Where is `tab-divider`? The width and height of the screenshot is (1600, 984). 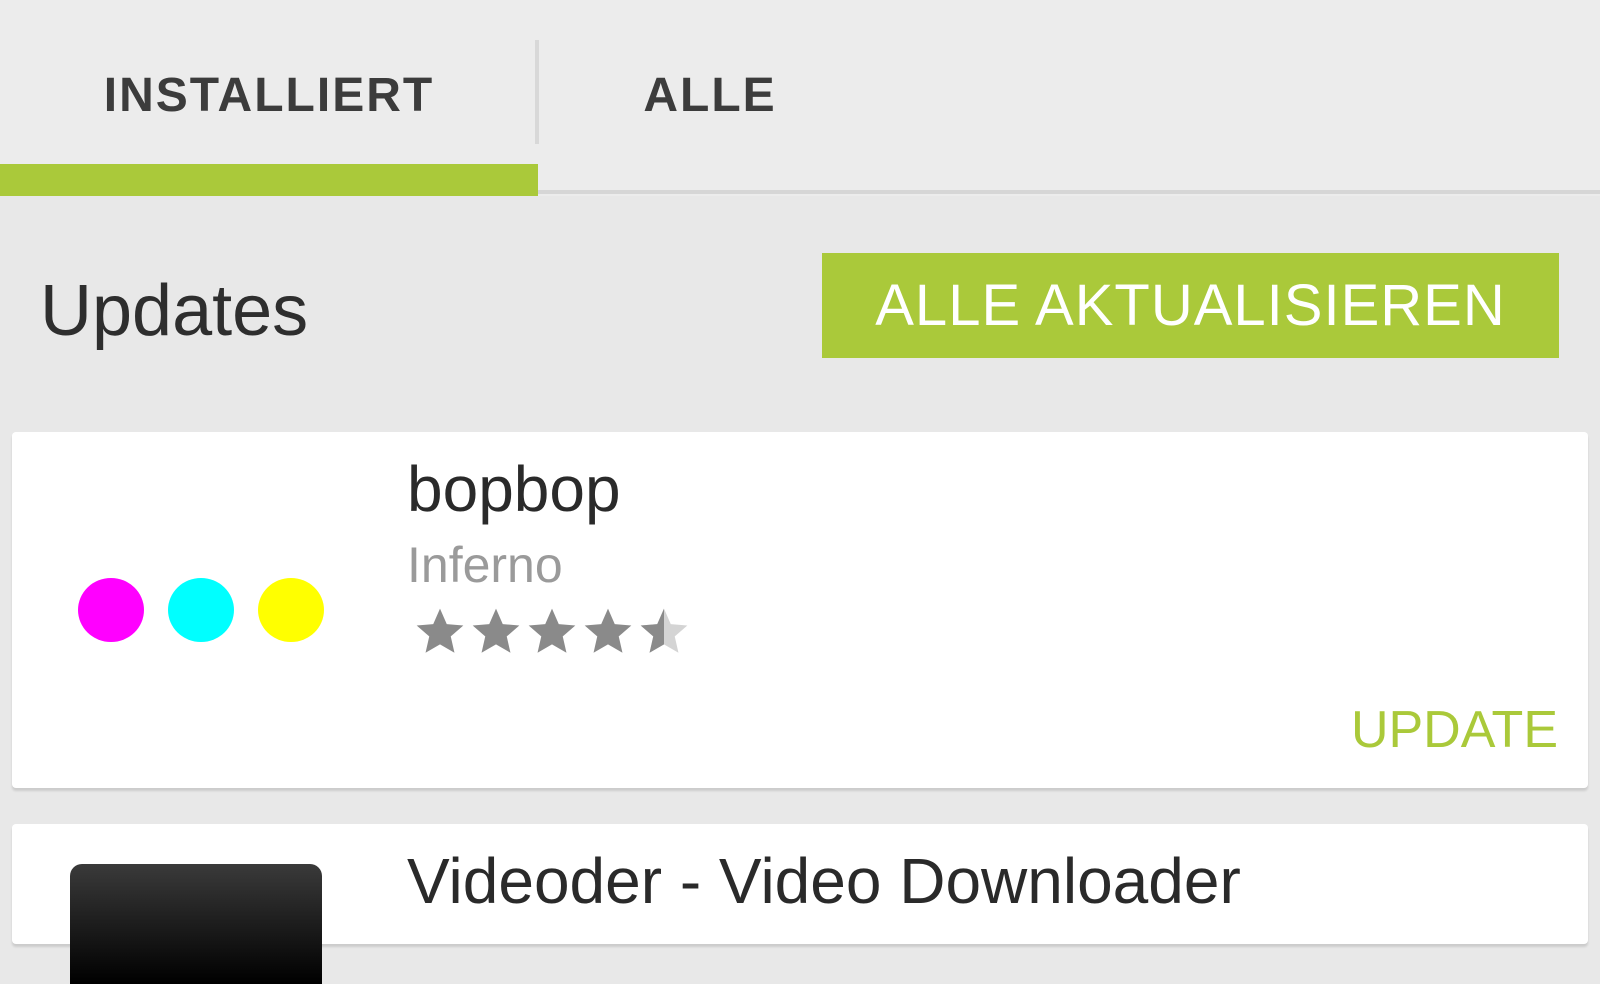 tab-divider is located at coordinates (537, 92).